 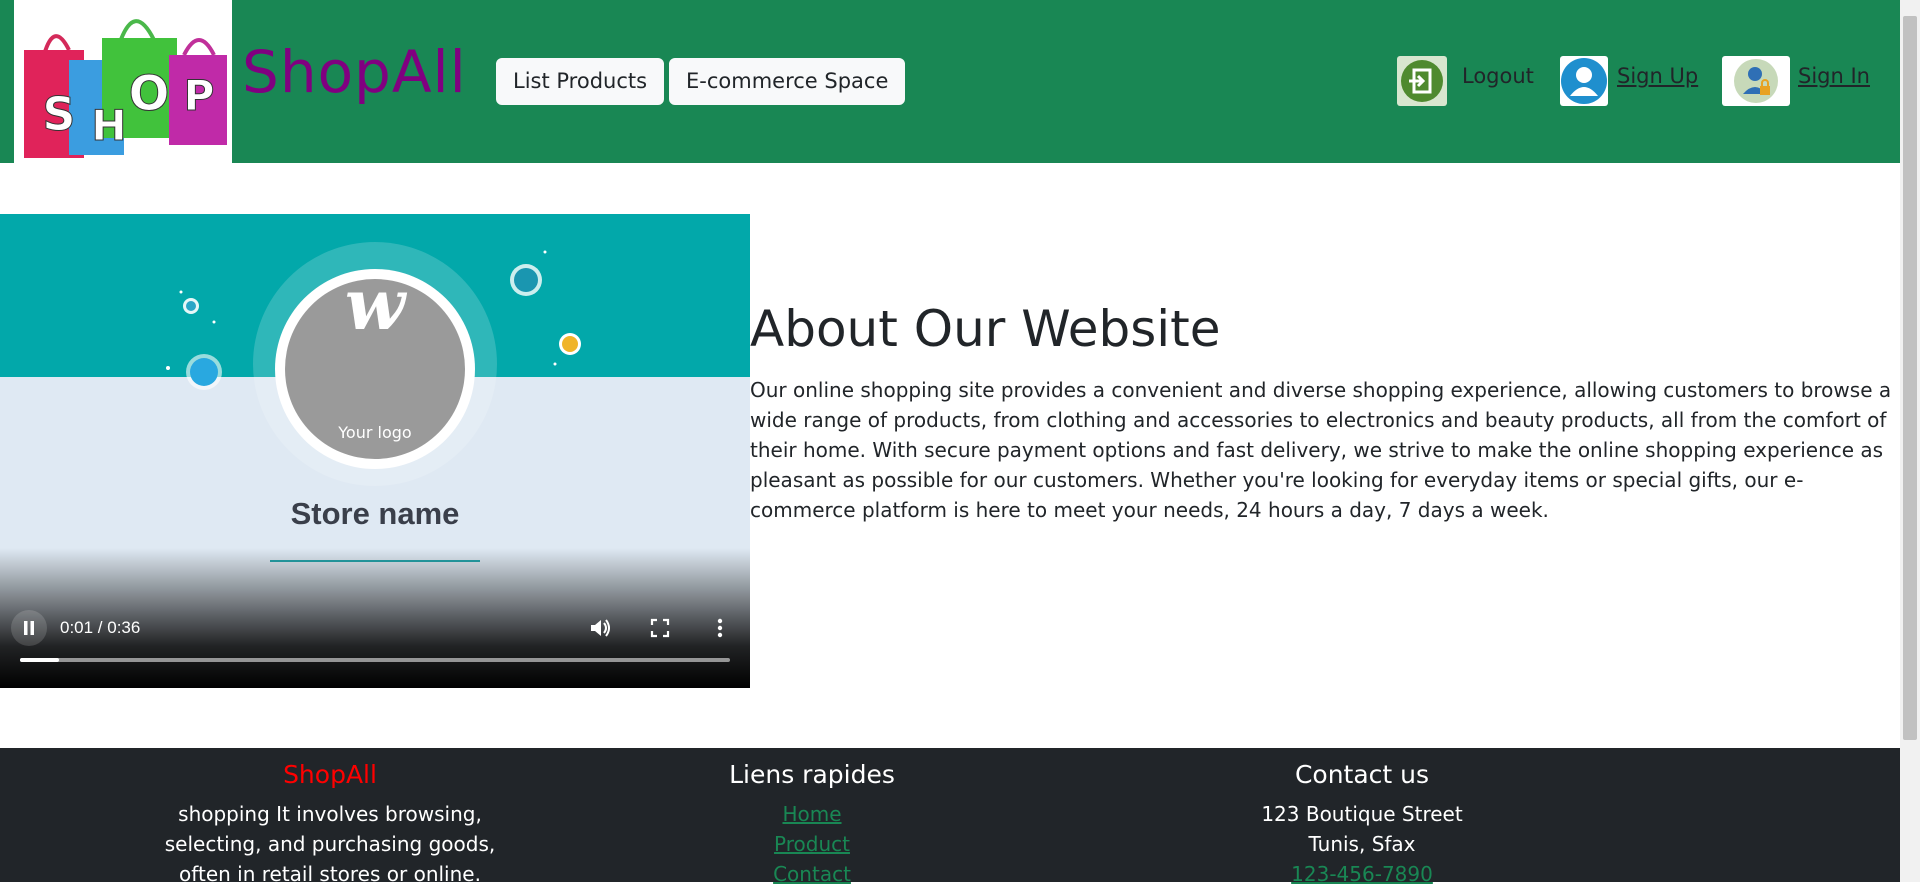 I want to click on footer-link-home: Home, so click(x=812, y=814).